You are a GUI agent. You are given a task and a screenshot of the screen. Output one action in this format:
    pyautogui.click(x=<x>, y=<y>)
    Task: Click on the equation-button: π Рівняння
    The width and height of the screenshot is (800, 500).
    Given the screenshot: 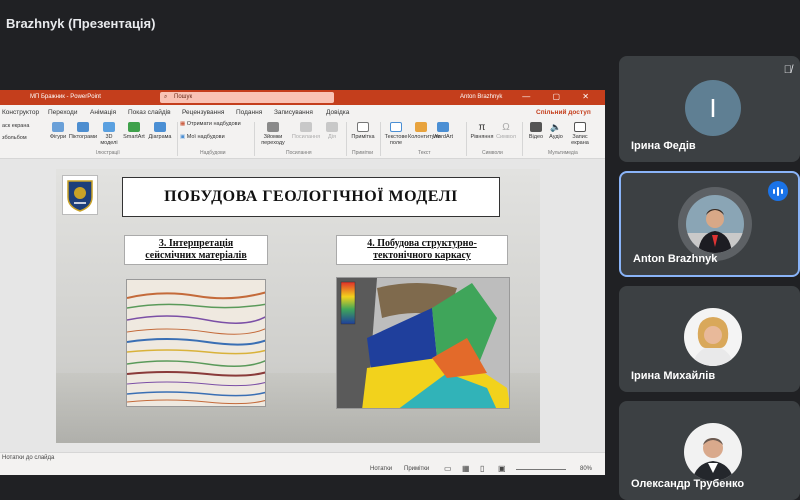 What is the action you would take?
    pyautogui.click(x=482, y=131)
    